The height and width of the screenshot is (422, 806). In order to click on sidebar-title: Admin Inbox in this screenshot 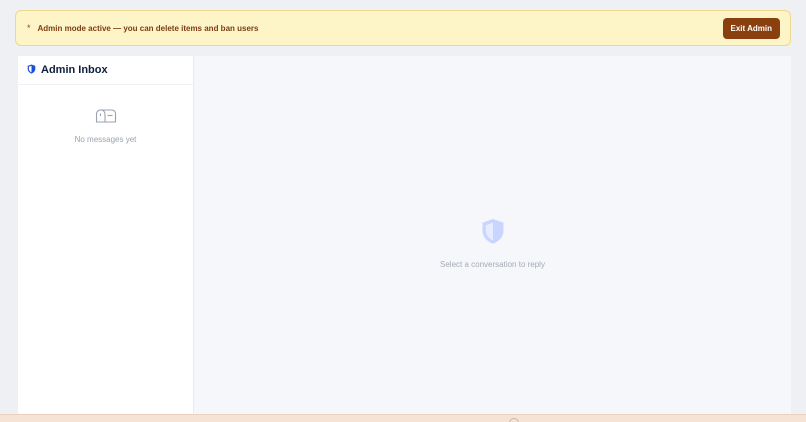, I will do `click(74, 70)`.